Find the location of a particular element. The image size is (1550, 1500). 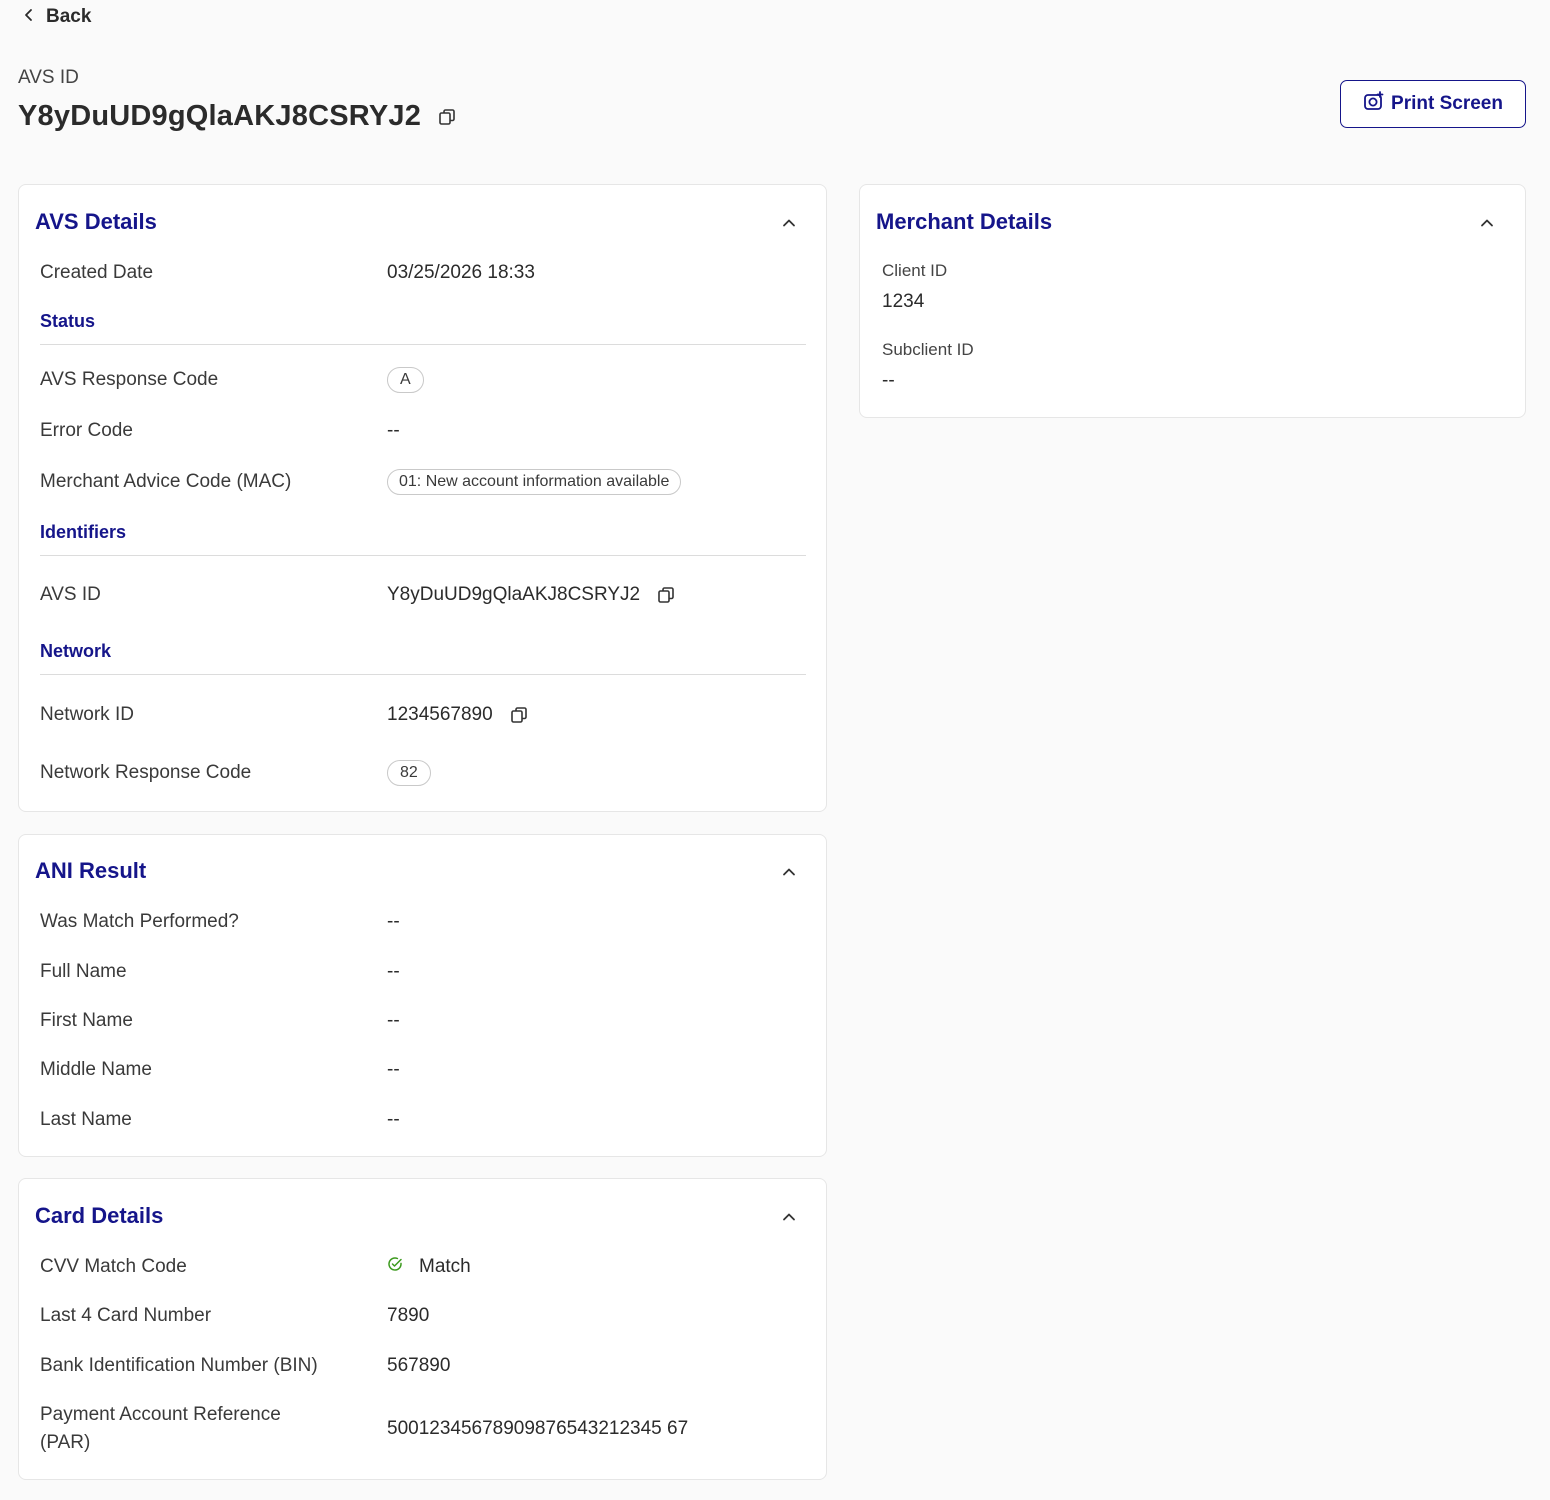

ani-row-label: Was Match Performed? is located at coordinates (139, 921).